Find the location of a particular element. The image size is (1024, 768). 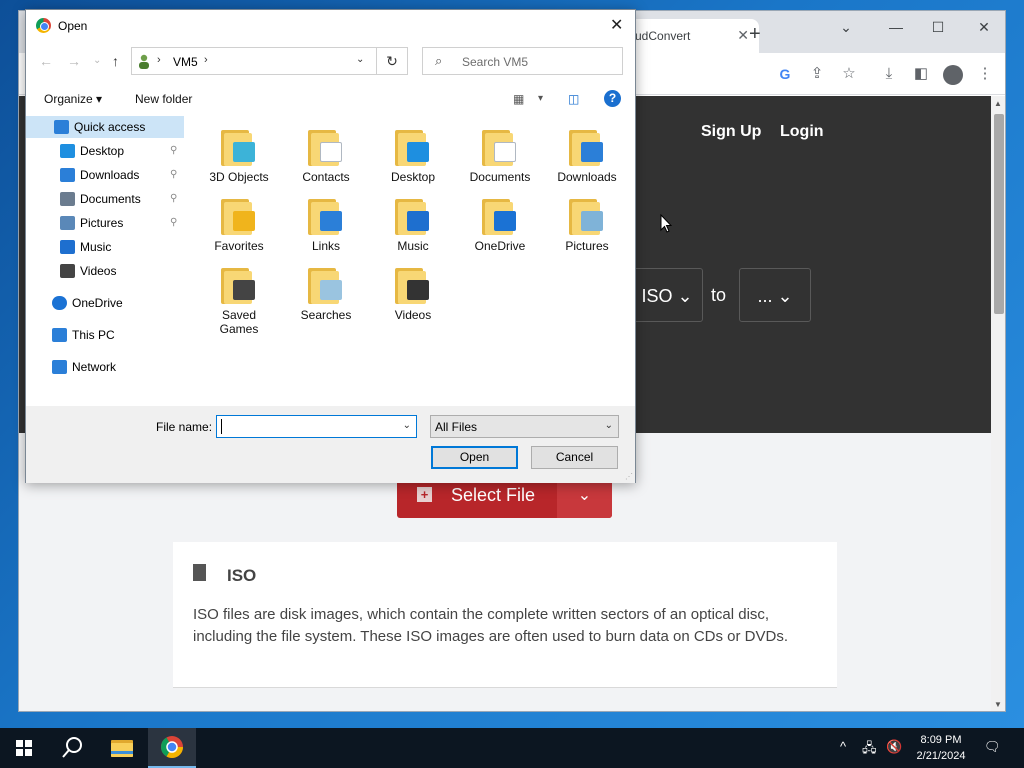

folder-documents: Documents is located at coordinates (500, 155).